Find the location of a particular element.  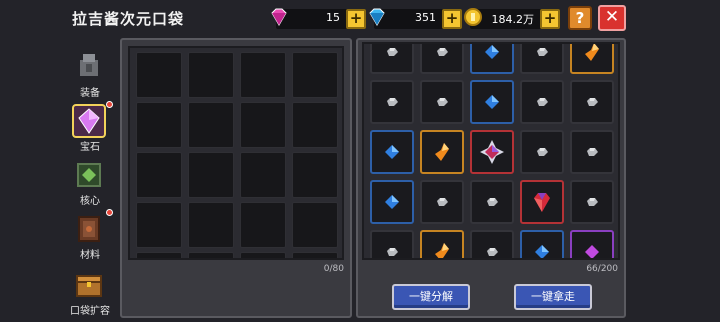

take-all-button: 一键拿走 is located at coordinates (553, 297).